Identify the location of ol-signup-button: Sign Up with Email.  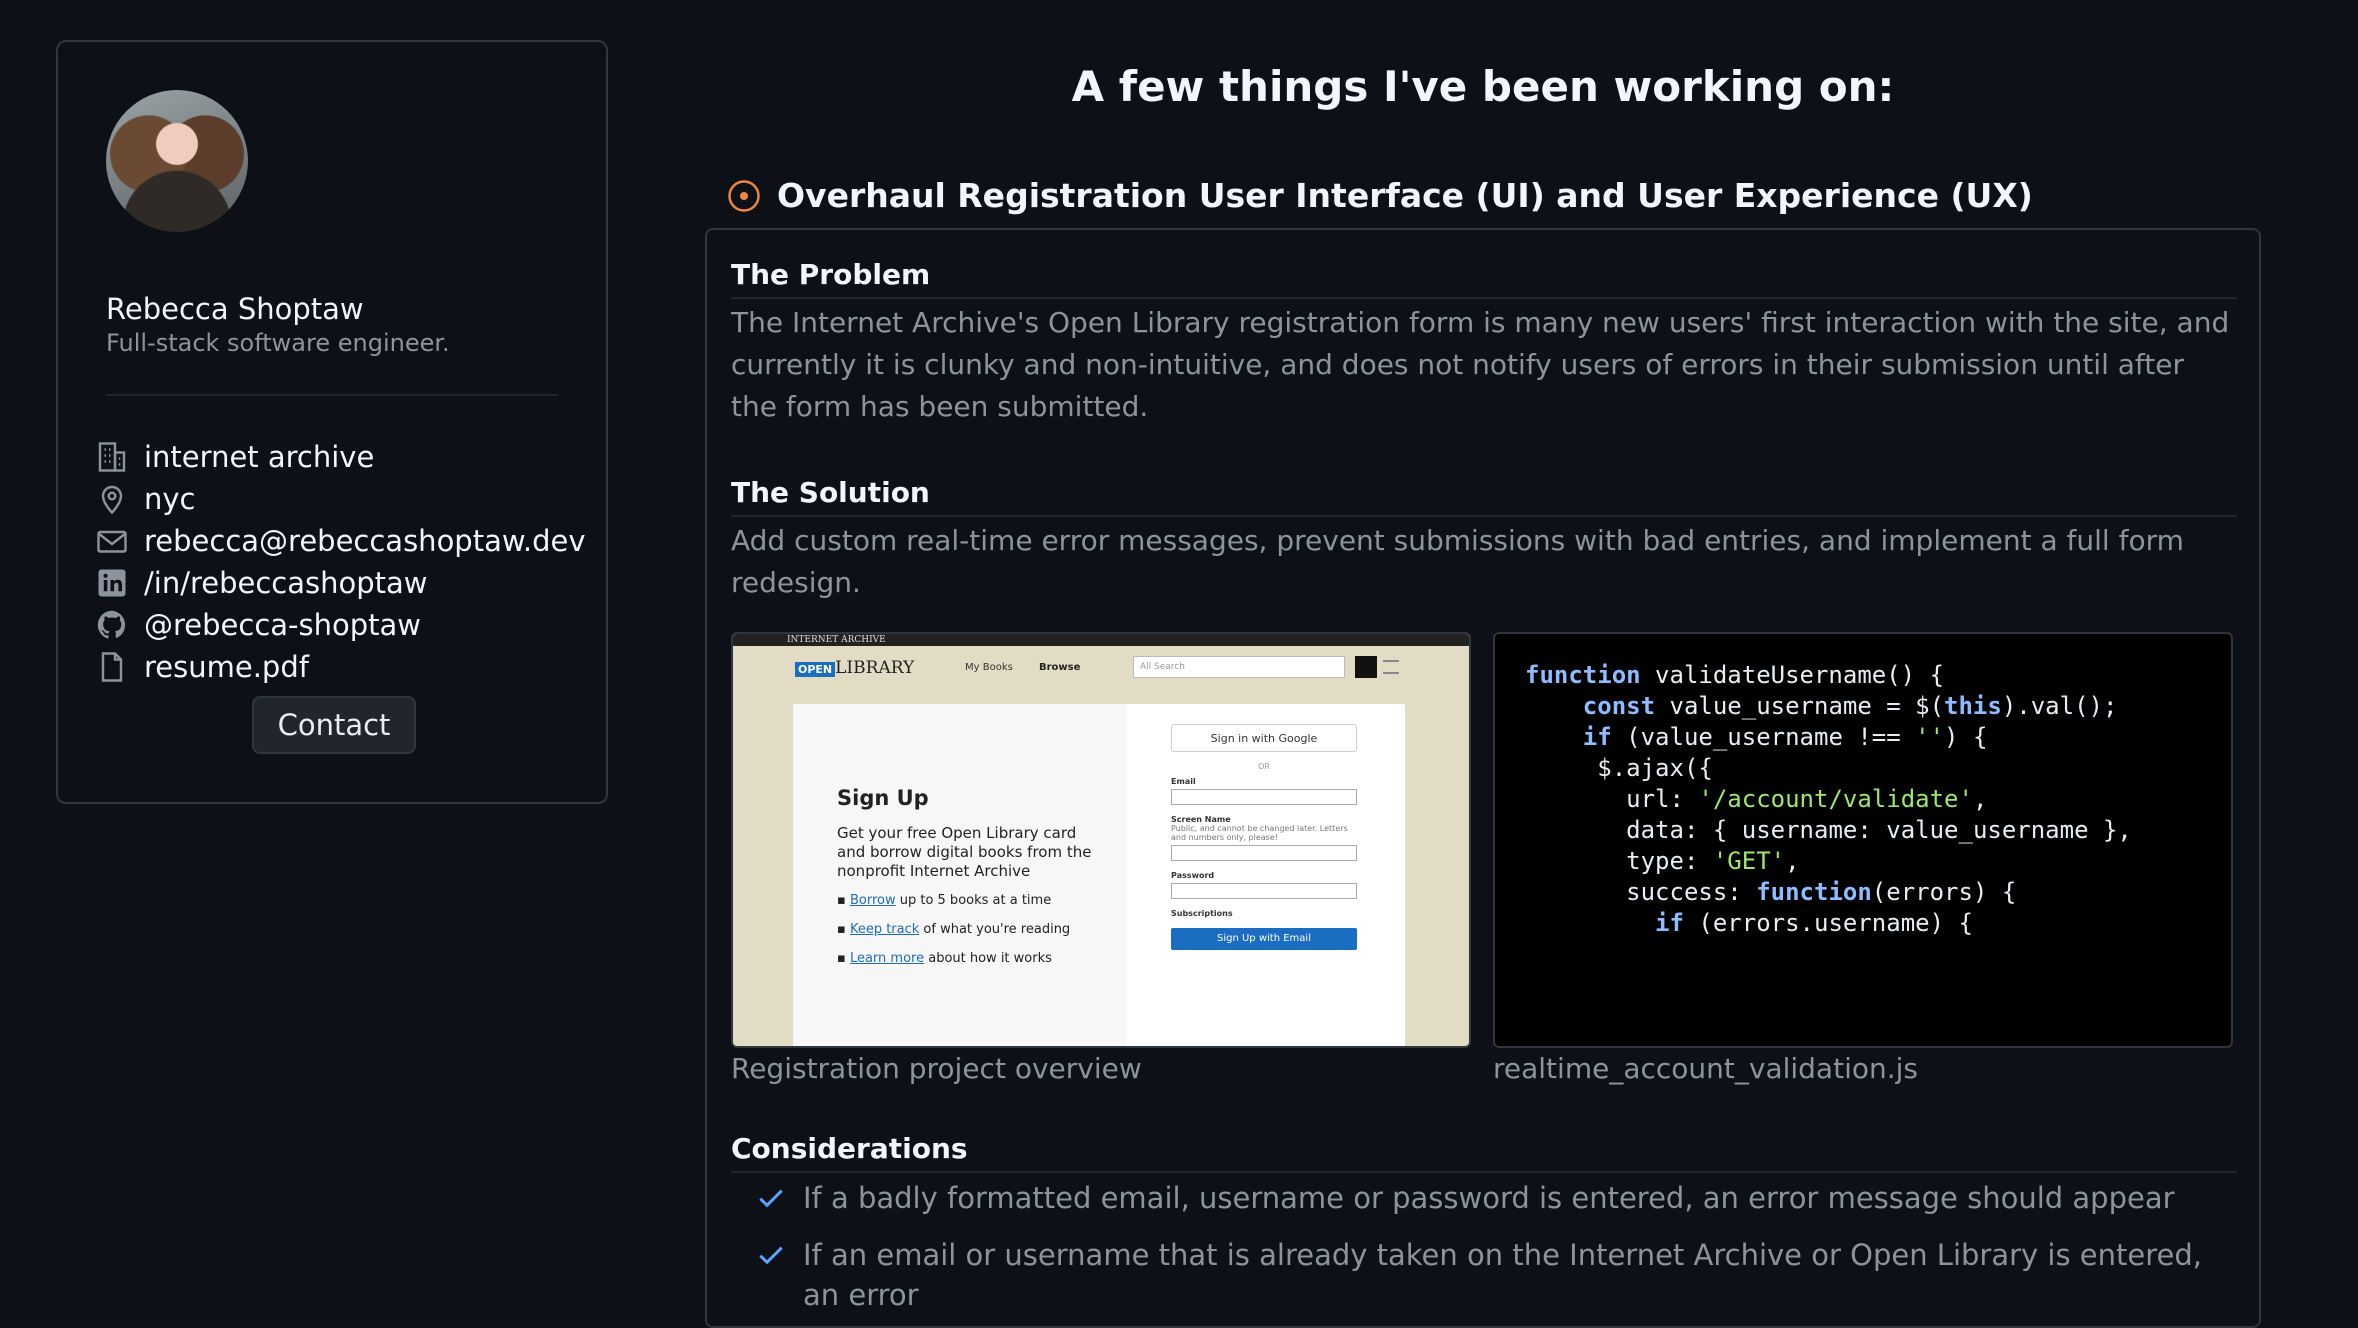
(1264, 939).